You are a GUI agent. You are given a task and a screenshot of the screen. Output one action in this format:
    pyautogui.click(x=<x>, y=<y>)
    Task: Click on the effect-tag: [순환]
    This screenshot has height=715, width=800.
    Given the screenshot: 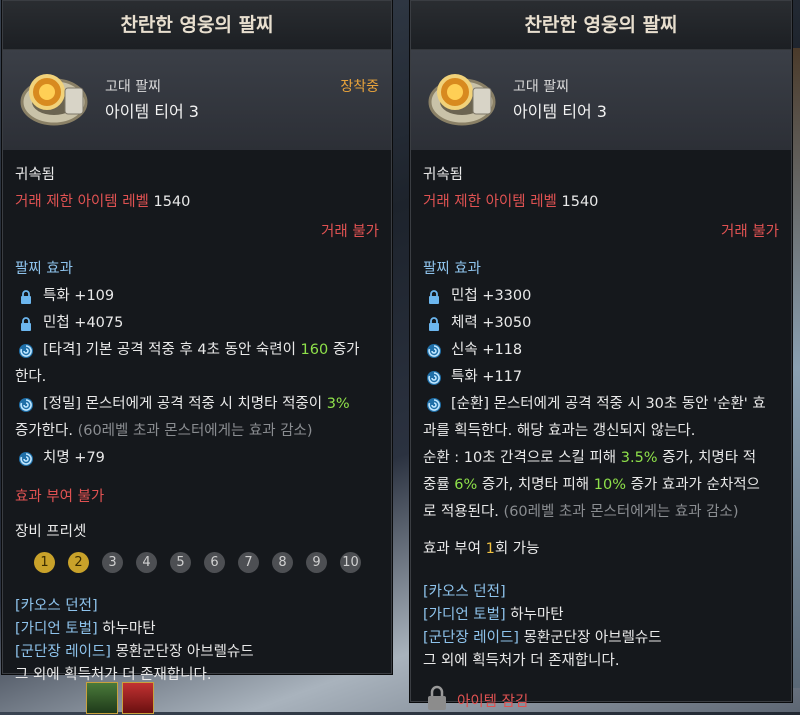 What is the action you would take?
    pyautogui.click(x=470, y=404)
    